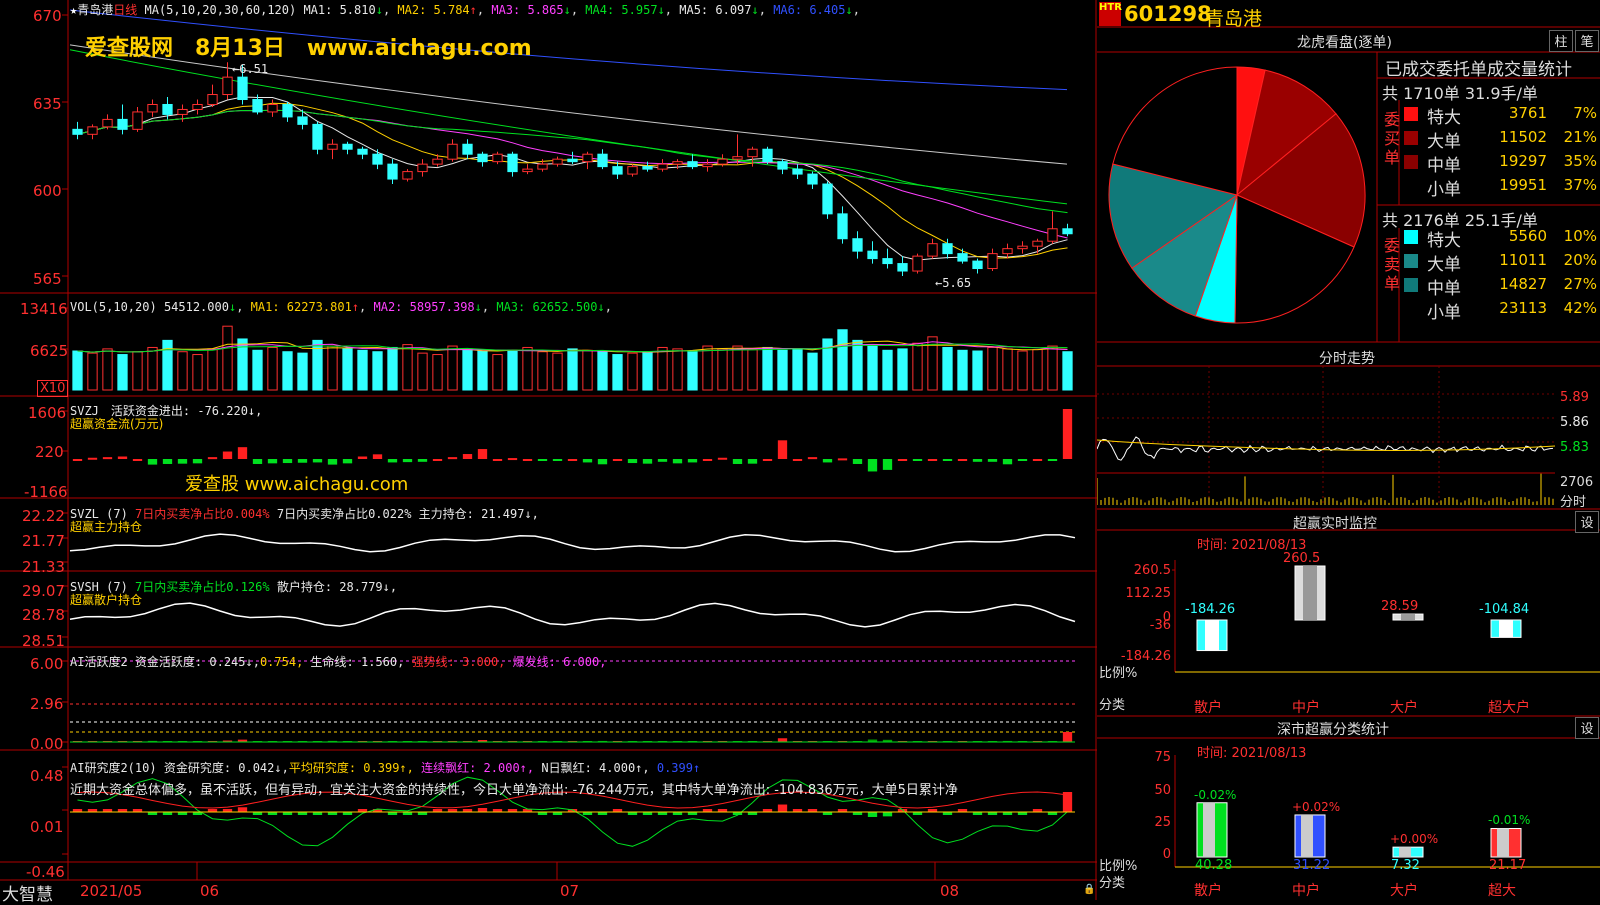  Describe the element at coordinates (43, 641) in the screenshot. I see `svsh-axis-label: 28.51` at that location.